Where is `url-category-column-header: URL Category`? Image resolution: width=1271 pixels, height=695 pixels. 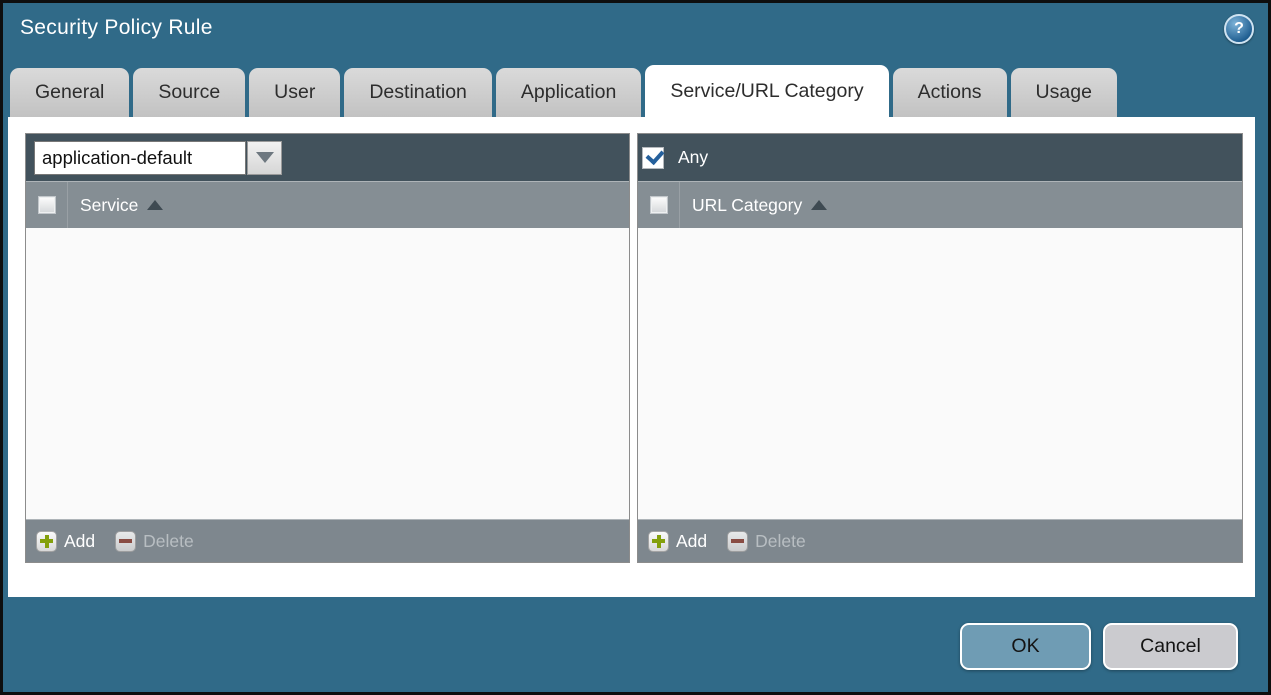
url-category-column-header: URL Category is located at coordinates (747, 205).